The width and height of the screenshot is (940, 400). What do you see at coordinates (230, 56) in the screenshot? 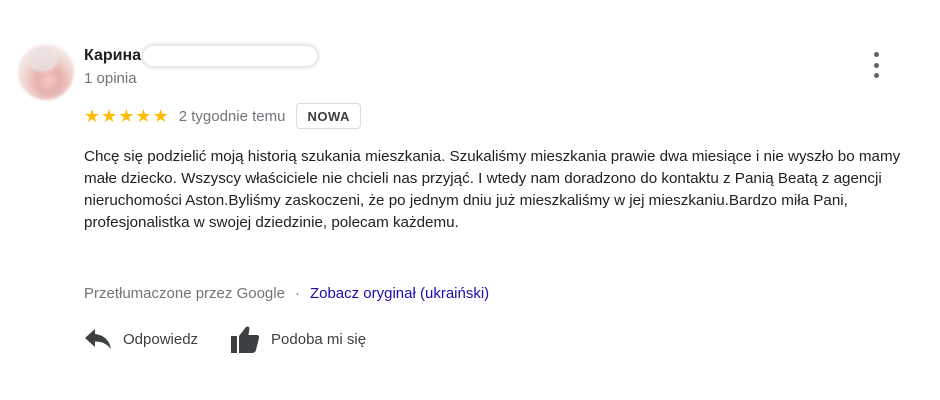
I see `redacted-surname` at bounding box center [230, 56].